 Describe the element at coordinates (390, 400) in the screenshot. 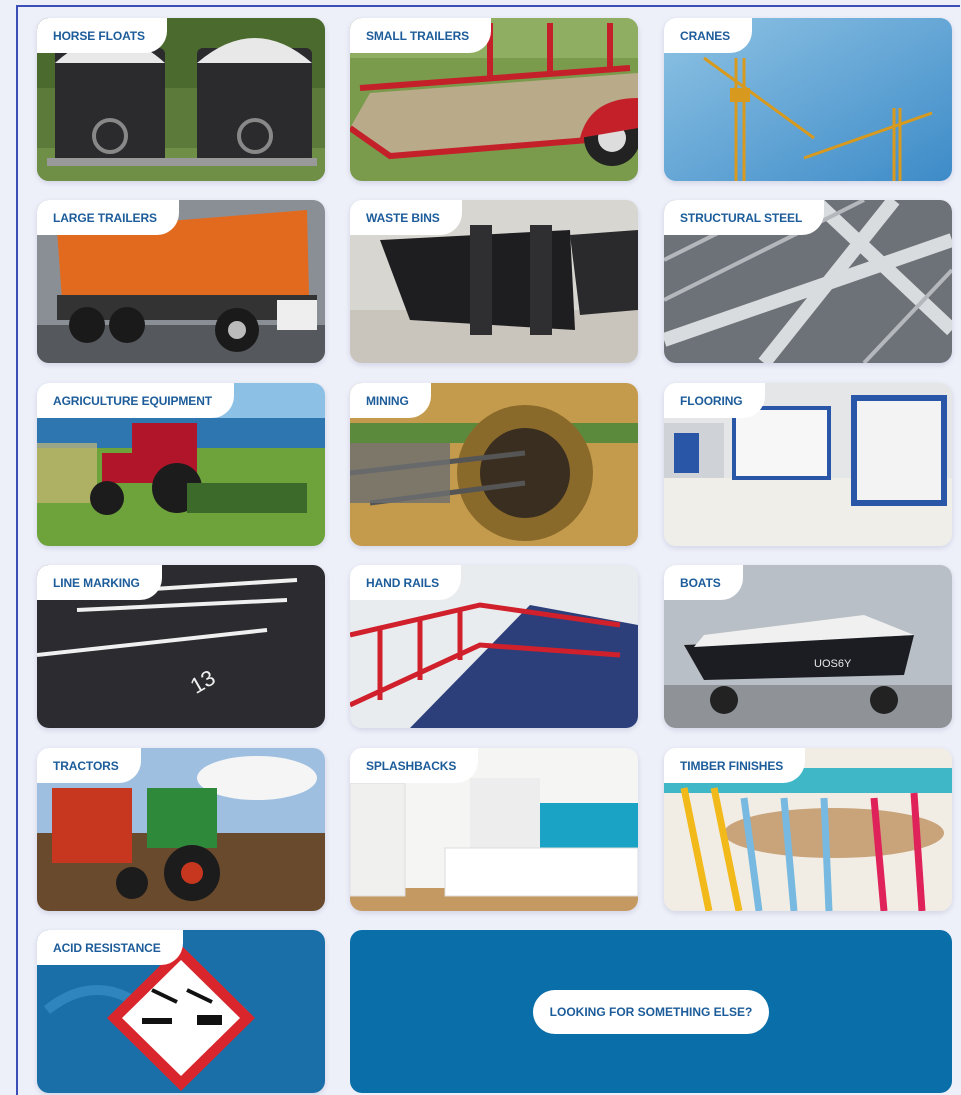

I see `category-label: MINING` at that location.